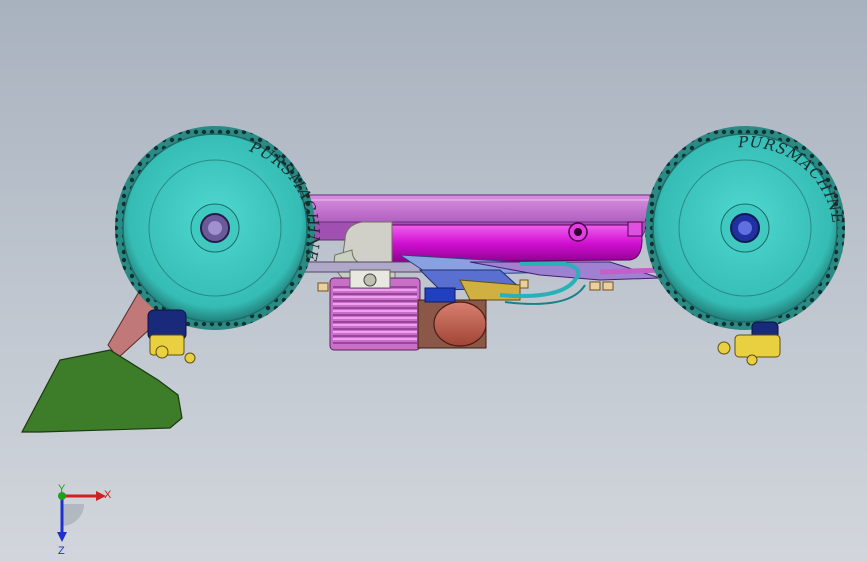 This screenshot has width=867, height=562. I want to click on engine, so click(375, 310).